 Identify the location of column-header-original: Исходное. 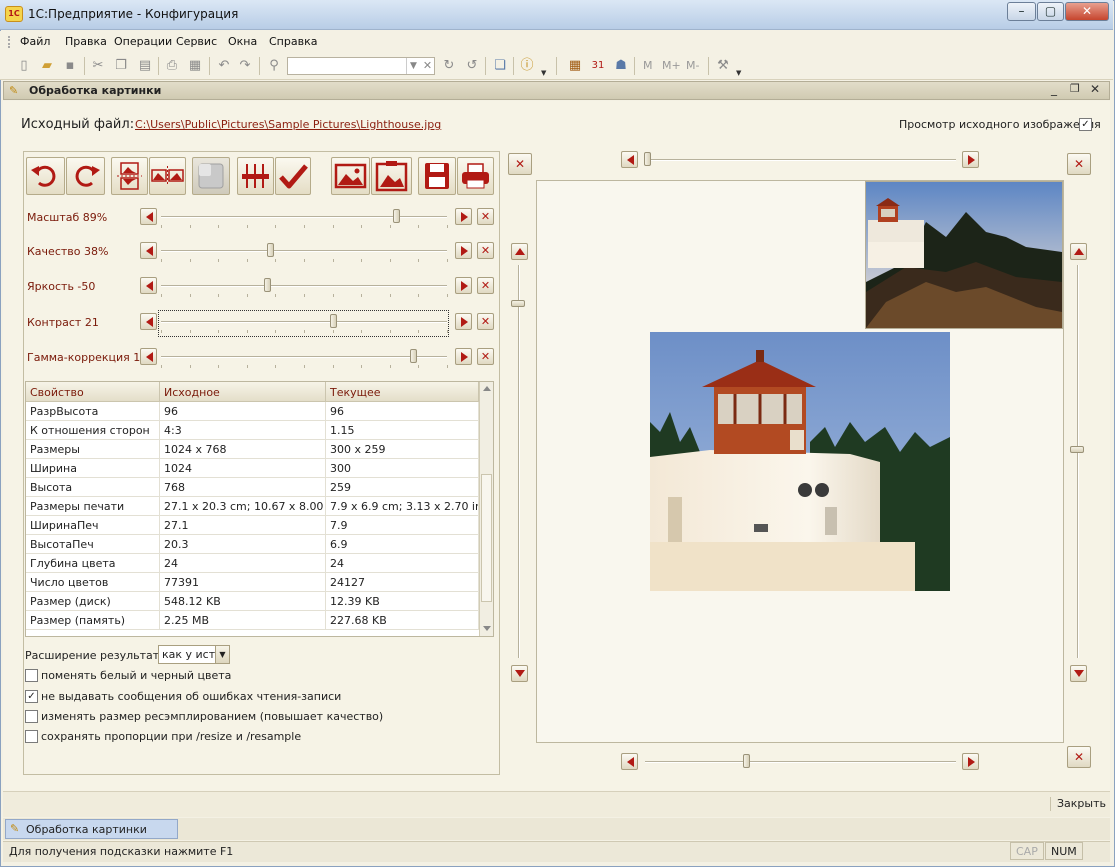
(243, 392).